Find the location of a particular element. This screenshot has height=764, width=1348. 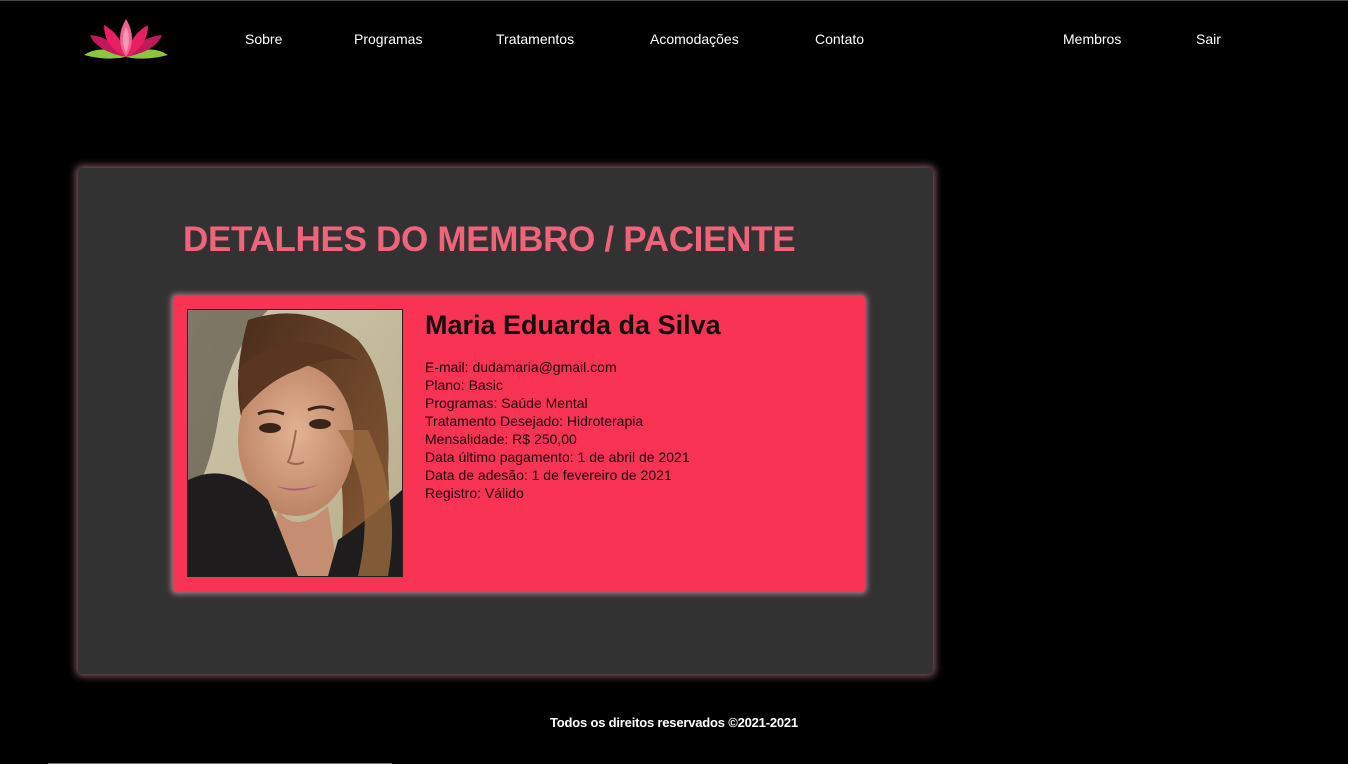

member-photo is located at coordinates (295, 443).